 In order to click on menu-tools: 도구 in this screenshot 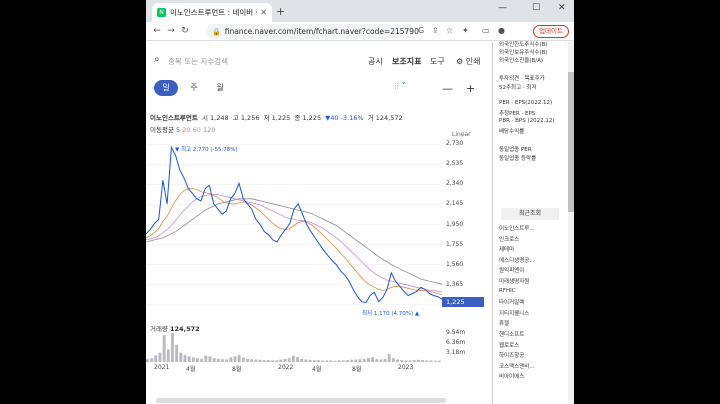, I will do `click(437, 61)`.